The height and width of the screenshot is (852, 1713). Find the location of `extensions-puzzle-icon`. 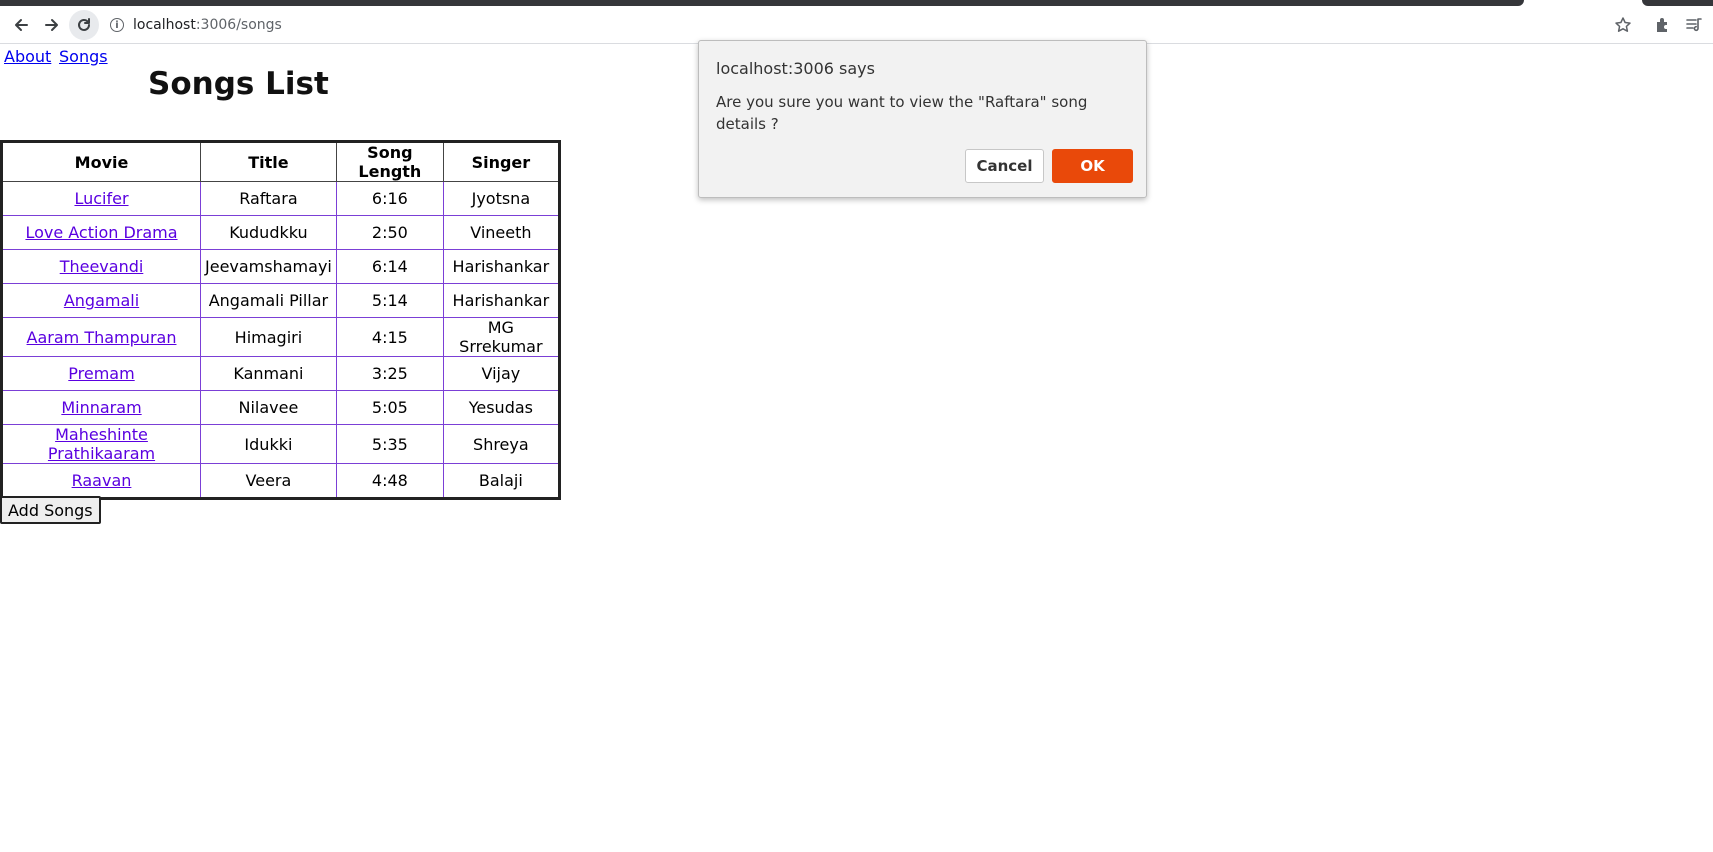

extensions-puzzle-icon is located at coordinates (1663, 25).